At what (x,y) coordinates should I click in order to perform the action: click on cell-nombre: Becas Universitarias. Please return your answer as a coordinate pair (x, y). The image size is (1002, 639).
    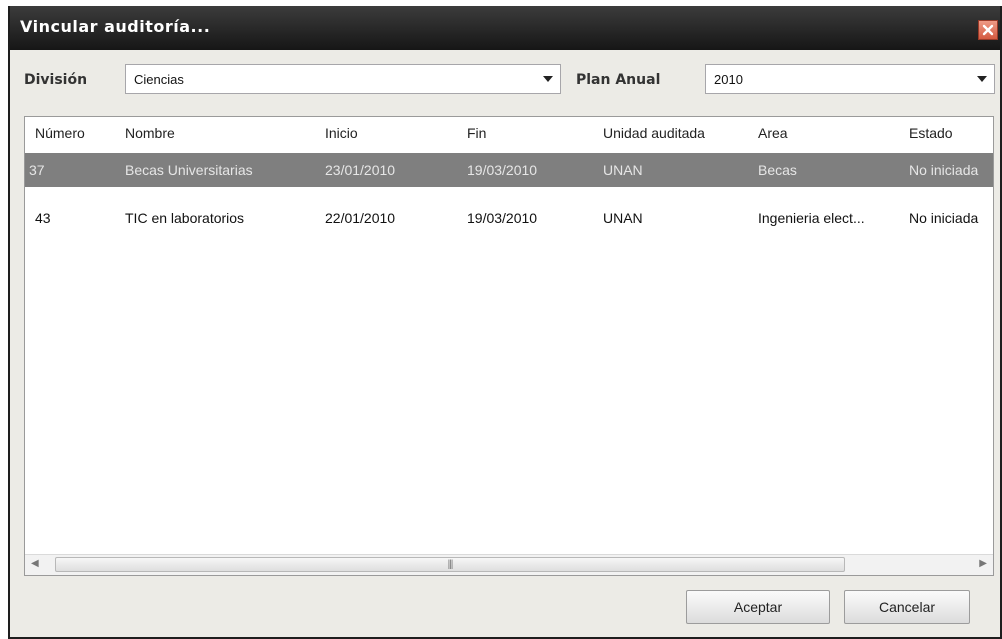
    Looking at the image, I should click on (189, 170).